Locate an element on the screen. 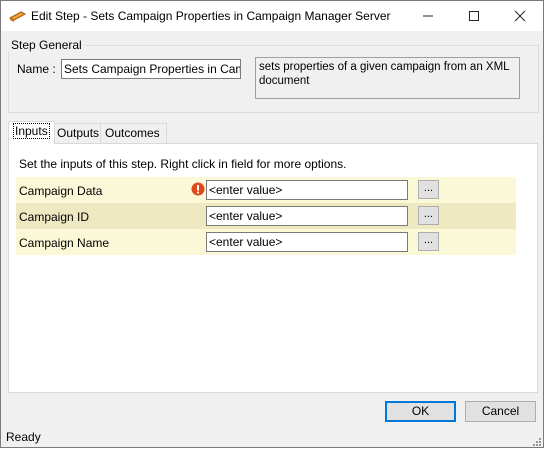 The image size is (544, 449). tab-inputs: Inputs is located at coordinates (31, 132).